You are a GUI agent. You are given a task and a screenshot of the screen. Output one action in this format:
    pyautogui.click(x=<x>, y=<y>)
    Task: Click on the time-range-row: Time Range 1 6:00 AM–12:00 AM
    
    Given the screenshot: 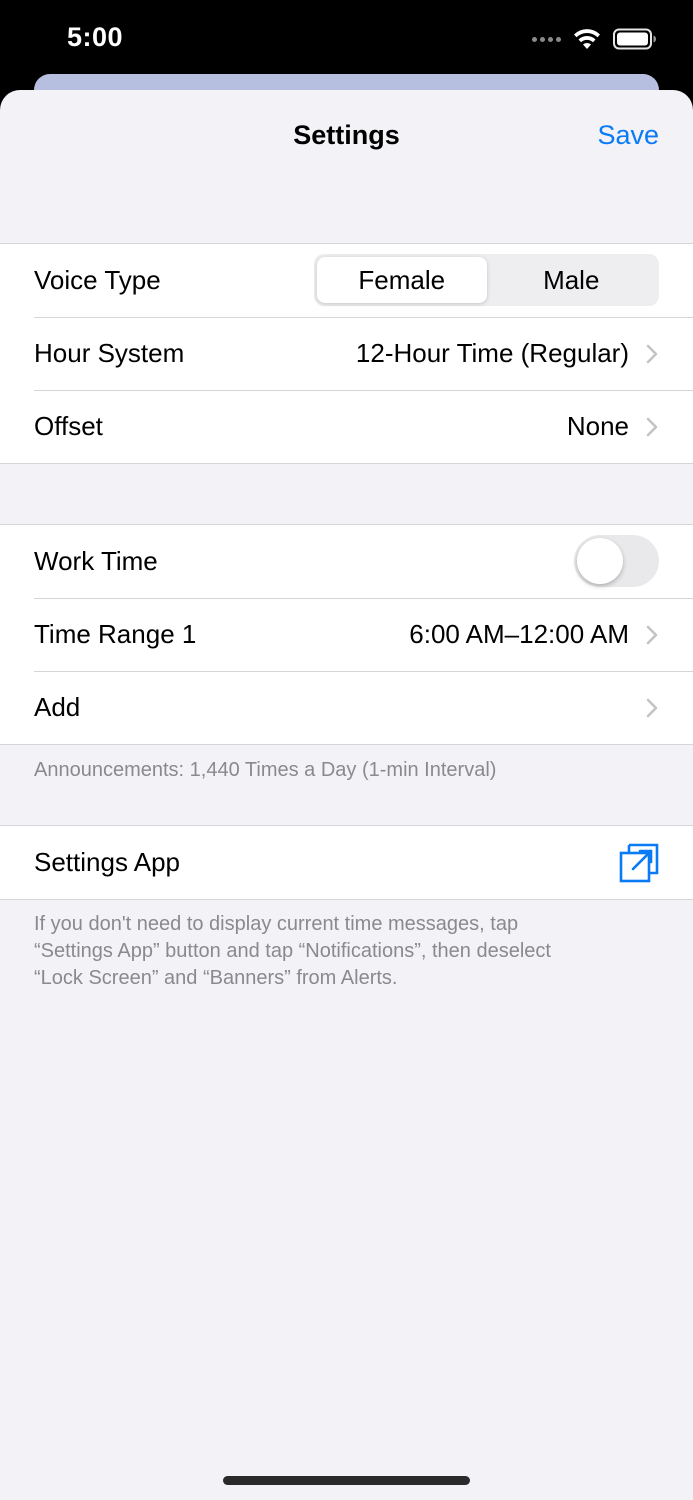 What is the action you would take?
    pyautogui.click(x=346, y=634)
    